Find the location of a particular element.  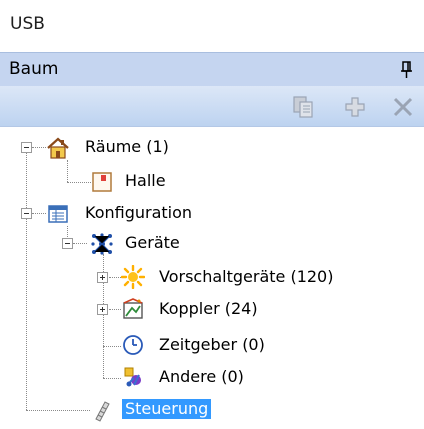

copy-icon is located at coordinates (303, 107).